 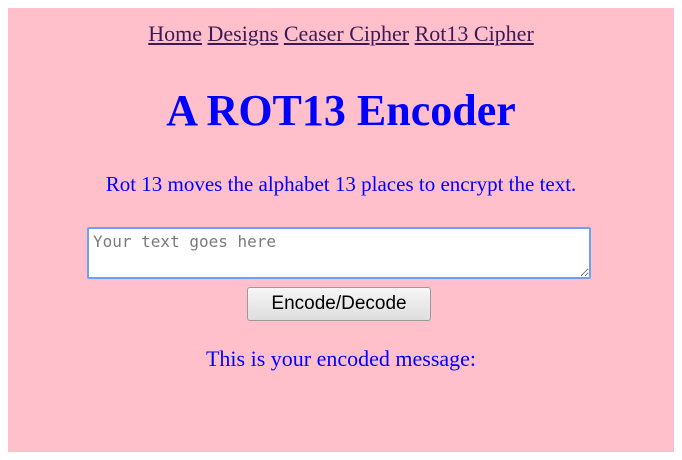 I want to click on nav-link-ceaser-cipher: Ceaser Cipher, so click(x=346, y=33).